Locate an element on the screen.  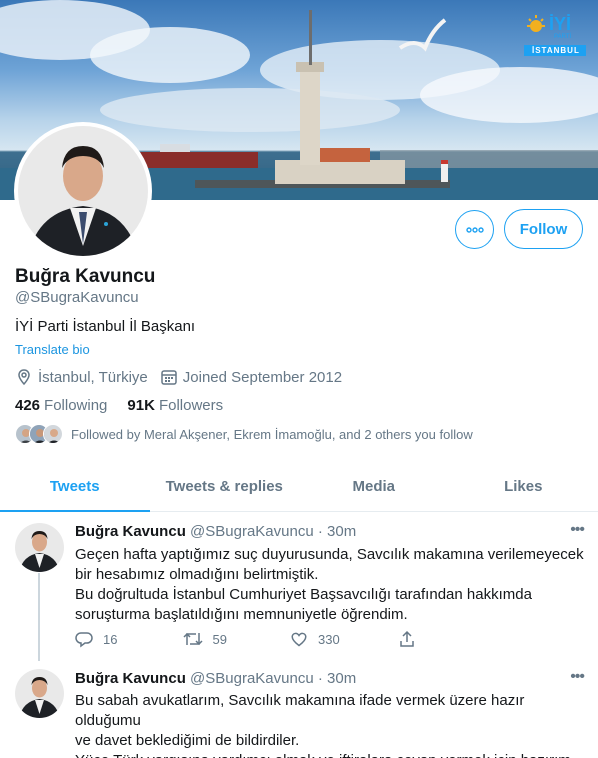
tweet-actions: 16 59 330 is located at coordinates (290, 639).